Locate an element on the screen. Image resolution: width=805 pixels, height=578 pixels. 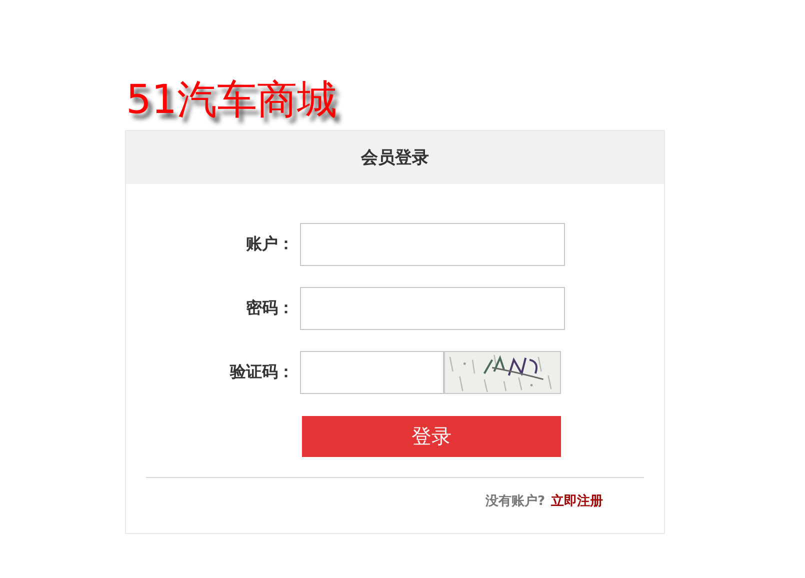
site-logo: 51汽车商城 is located at coordinates (231, 100).